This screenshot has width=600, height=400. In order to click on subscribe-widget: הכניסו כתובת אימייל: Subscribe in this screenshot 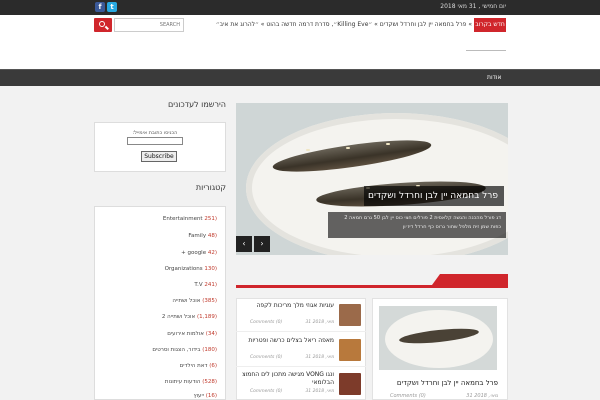, I will do `click(160, 147)`.